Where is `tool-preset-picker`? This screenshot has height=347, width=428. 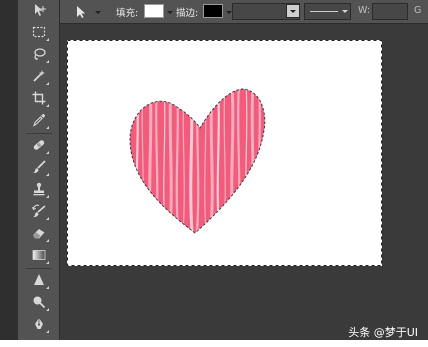 tool-preset-picker is located at coordinates (81, 13).